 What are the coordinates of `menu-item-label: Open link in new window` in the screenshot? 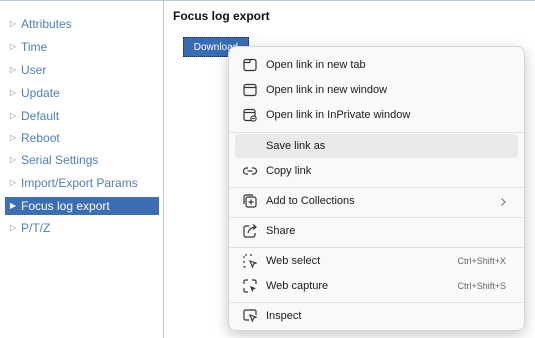 It's located at (327, 90).